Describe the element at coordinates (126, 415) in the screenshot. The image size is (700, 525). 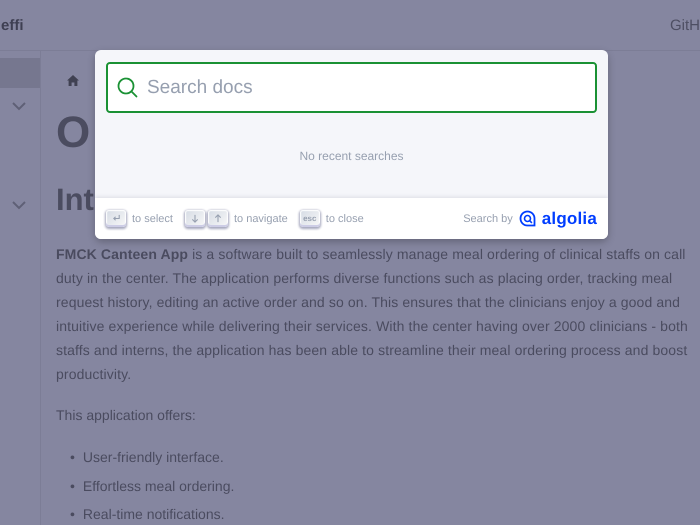
I see `list-intro: This application offers:` at that location.